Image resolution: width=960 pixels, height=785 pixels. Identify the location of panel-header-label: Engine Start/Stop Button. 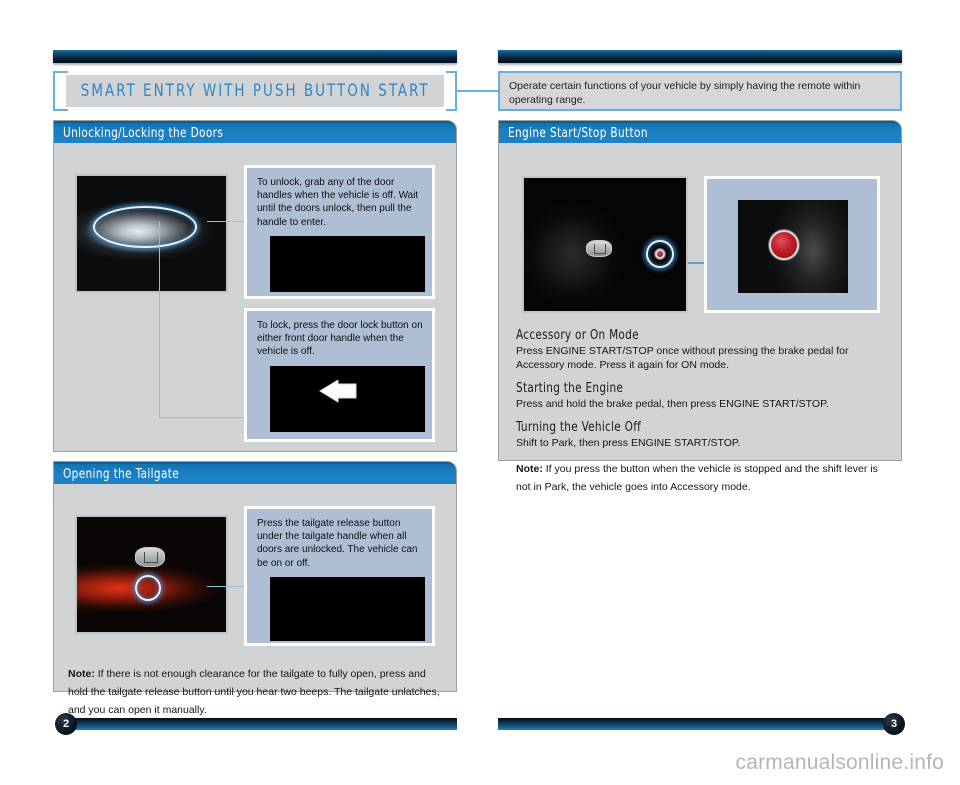
(578, 133).